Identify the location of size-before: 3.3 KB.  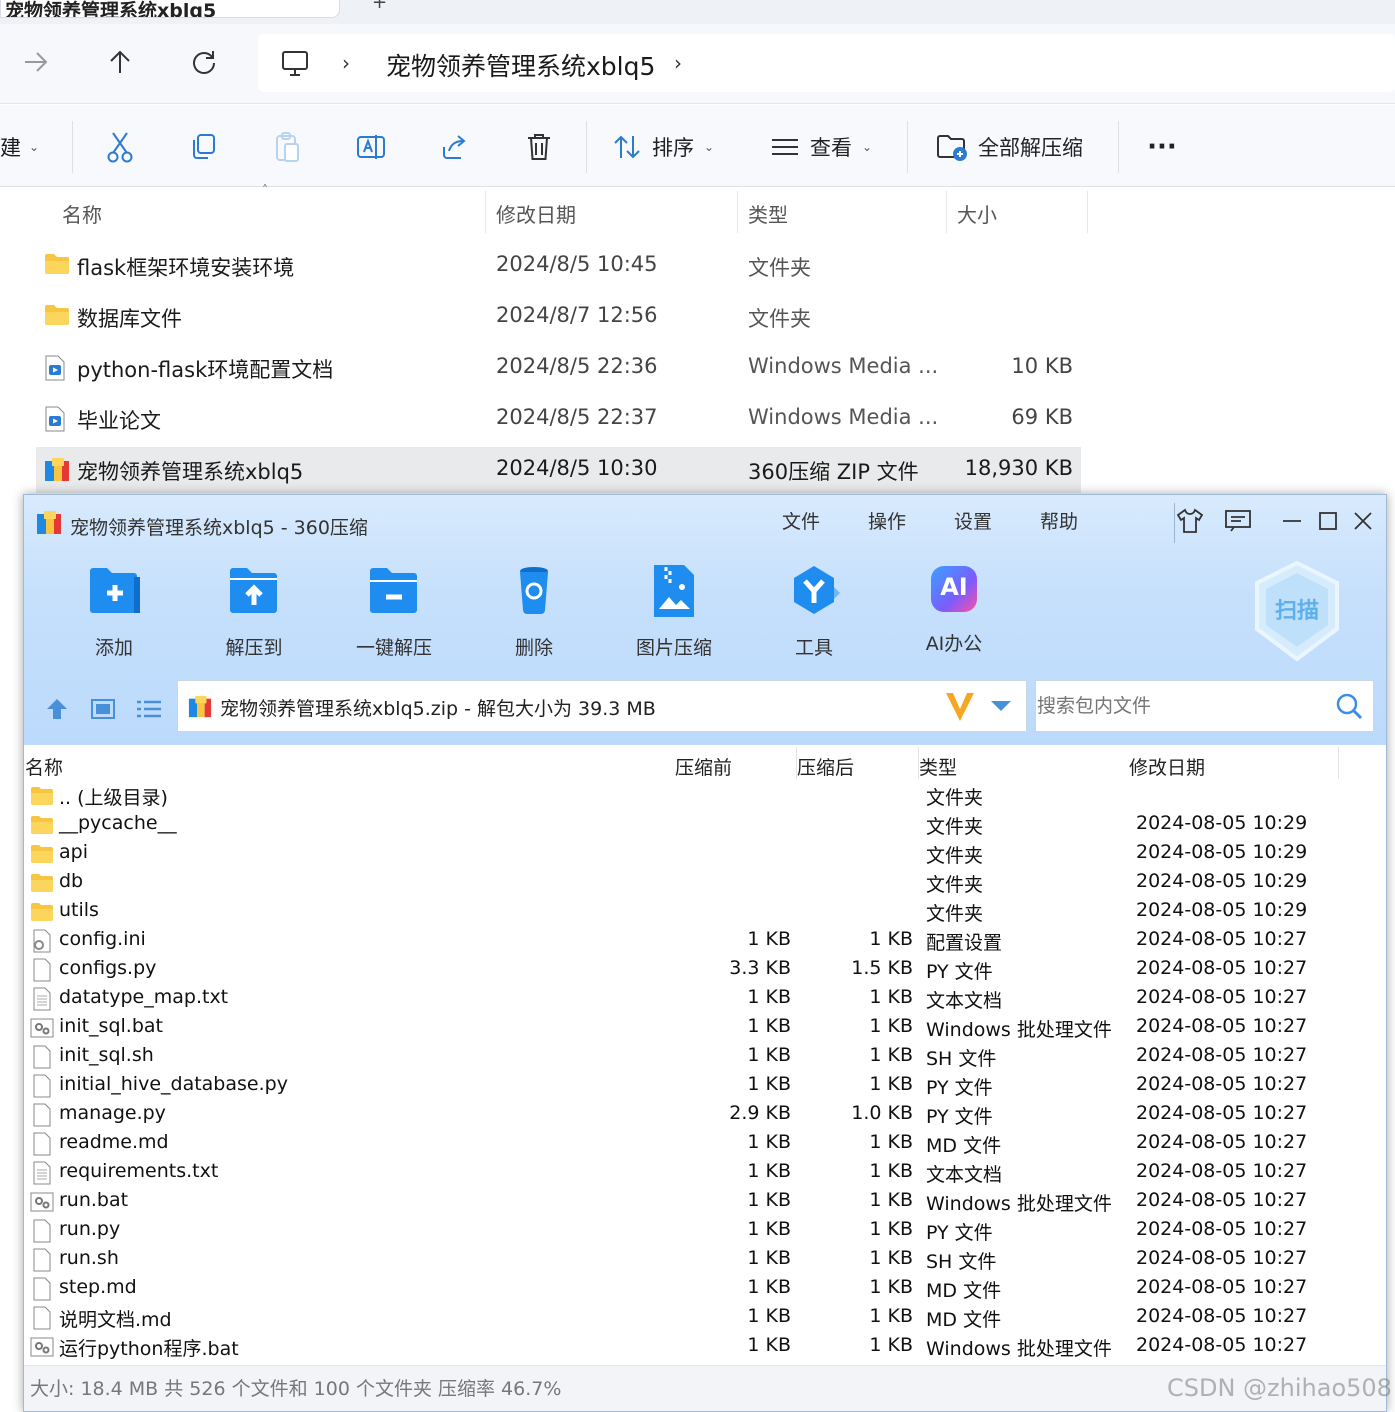
(760, 968).